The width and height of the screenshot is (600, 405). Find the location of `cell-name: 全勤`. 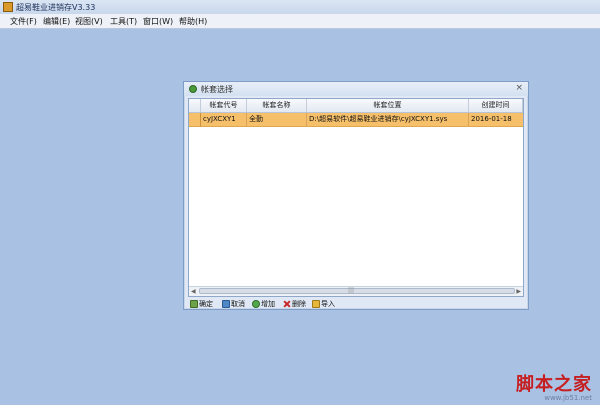

cell-name: 全勤 is located at coordinates (277, 119).